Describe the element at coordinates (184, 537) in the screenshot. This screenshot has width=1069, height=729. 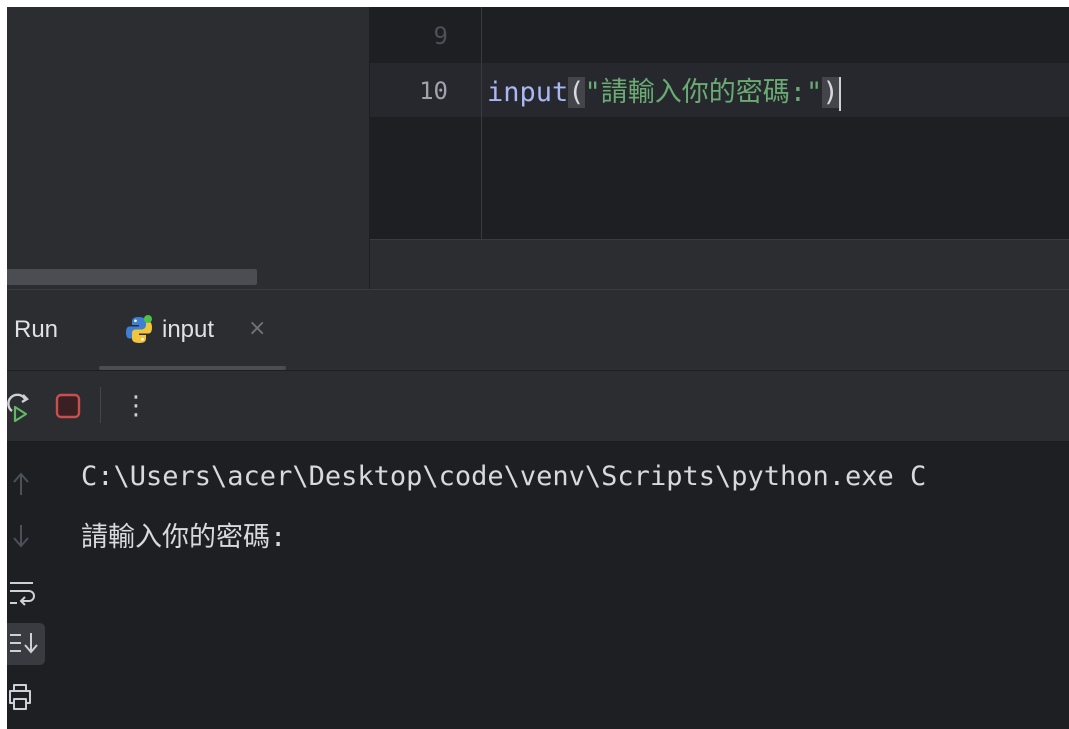
I see `console-line: 請輸入你的密碼:` at that location.